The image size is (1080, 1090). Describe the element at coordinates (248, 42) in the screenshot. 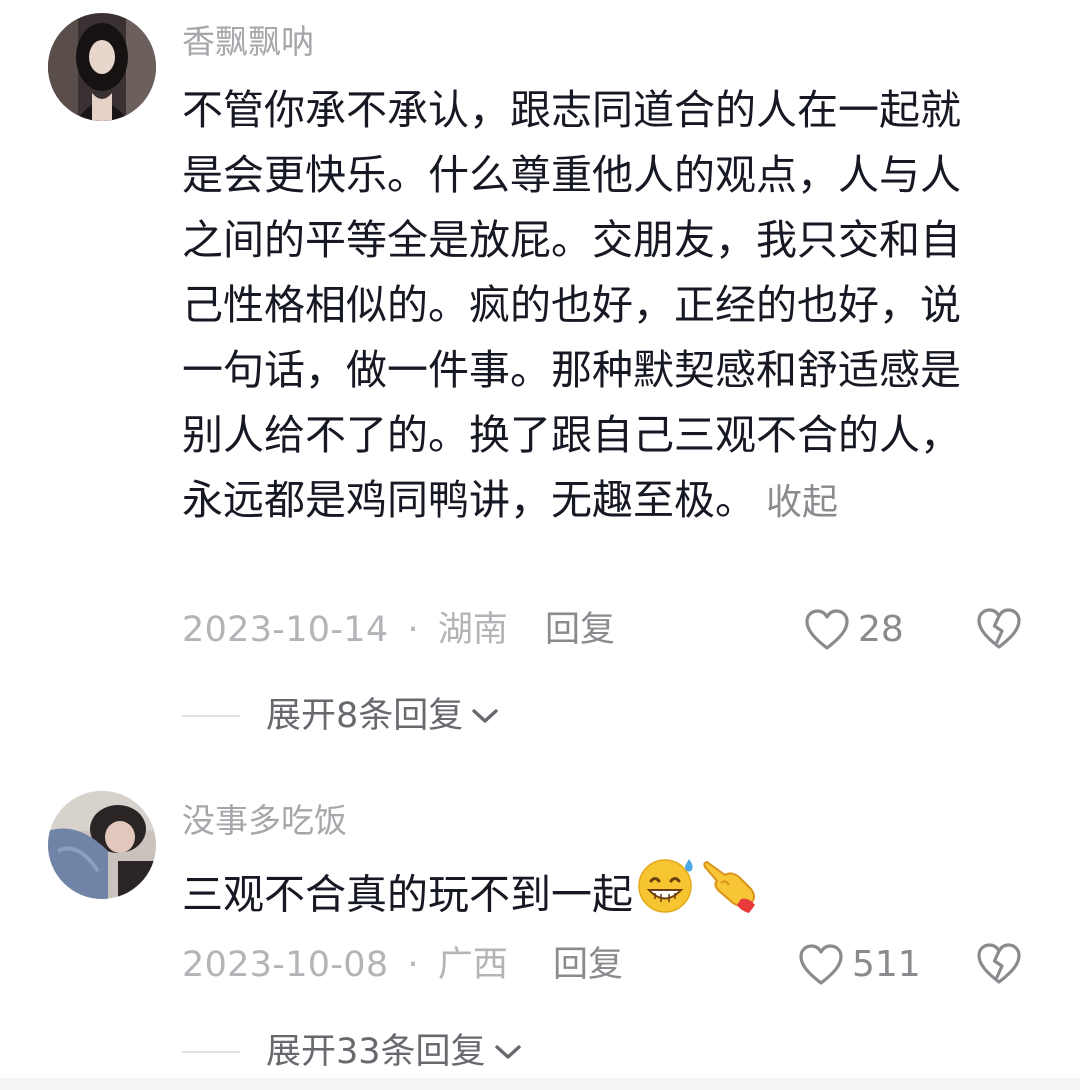

I see `username: 香飘飘呐` at that location.